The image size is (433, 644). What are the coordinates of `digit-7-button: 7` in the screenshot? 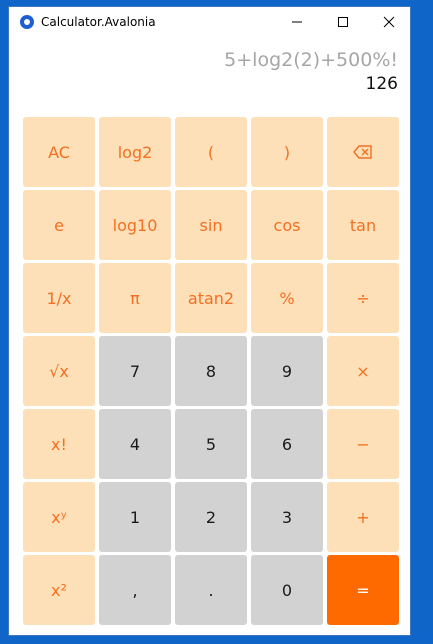 It's located at (135, 371).